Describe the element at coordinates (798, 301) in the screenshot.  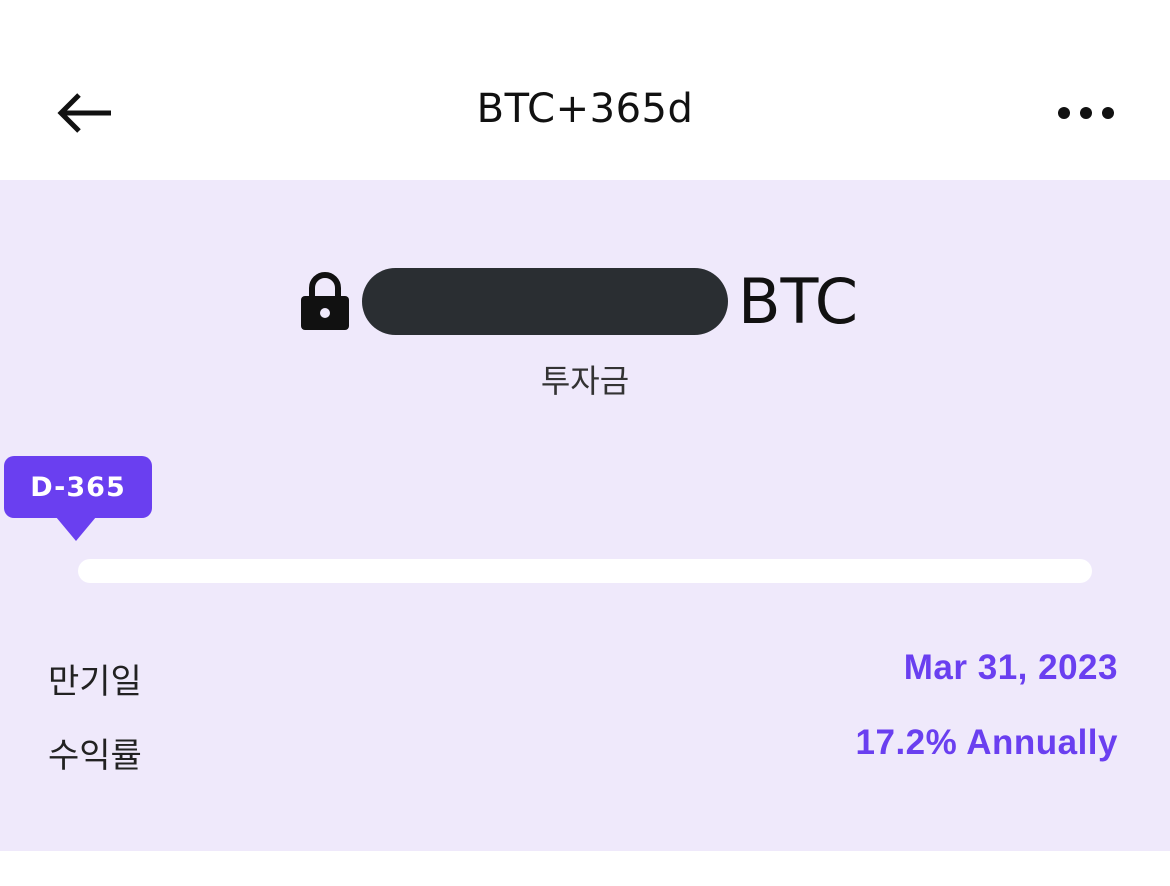
I see `currency-unit: BTC` at that location.